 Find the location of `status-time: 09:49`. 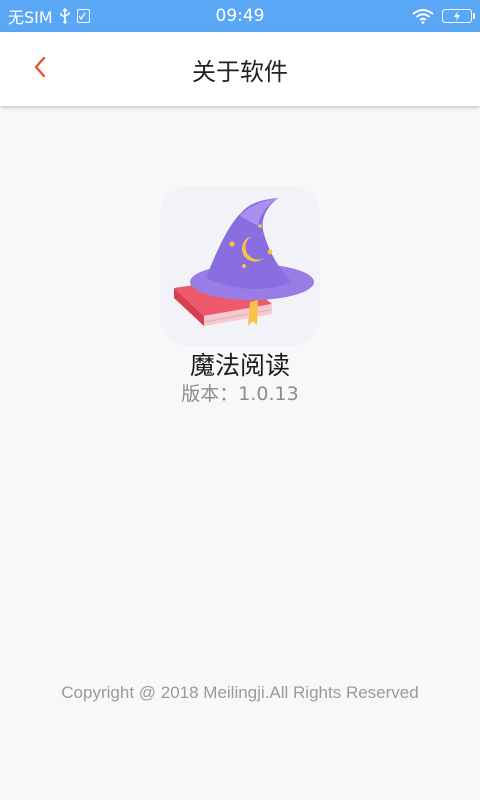

status-time: 09:49 is located at coordinates (240, 16).